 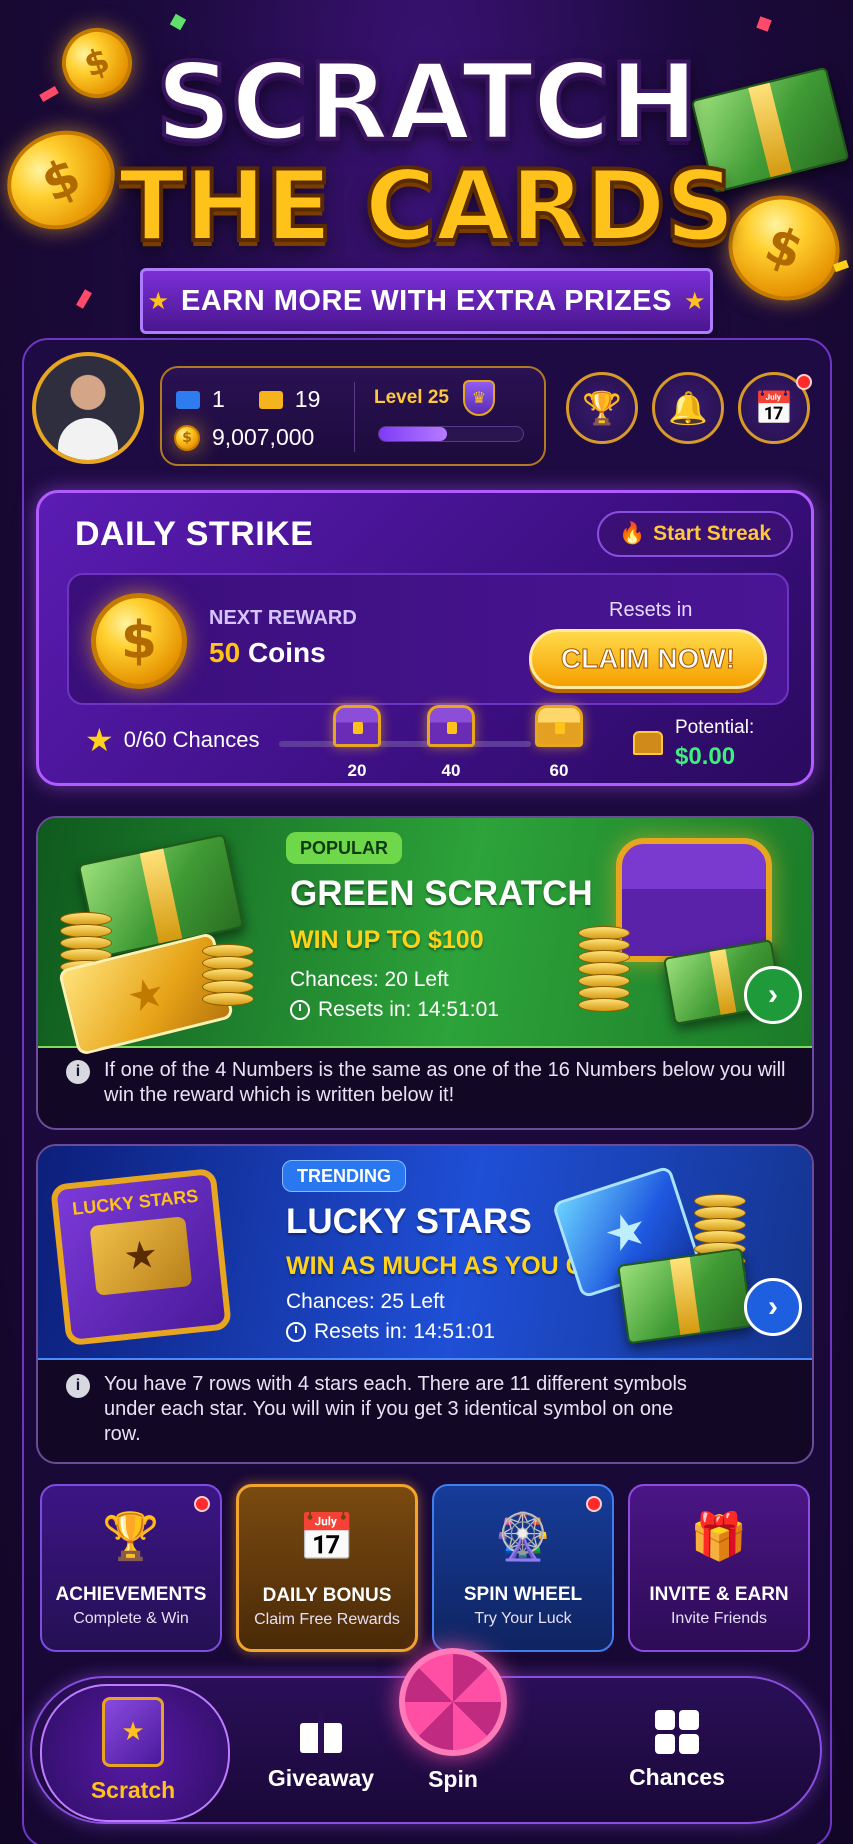 What do you see at coordinates (712, 533) in the screenshot?
I see `start-streak-label: Start Streak` at bounding box center [712, 533].